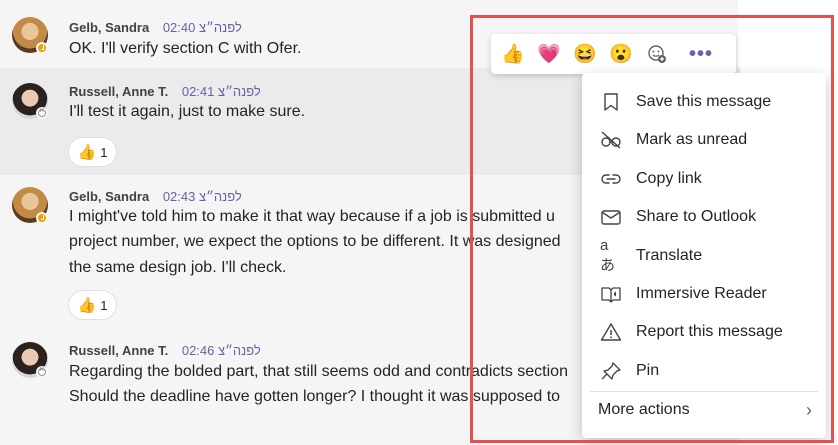 The width and height of the screenshot is (838, 445). Describe the element at coordinates (657, 54) in the screenshot. I see `add-reaction-icon` at that location.